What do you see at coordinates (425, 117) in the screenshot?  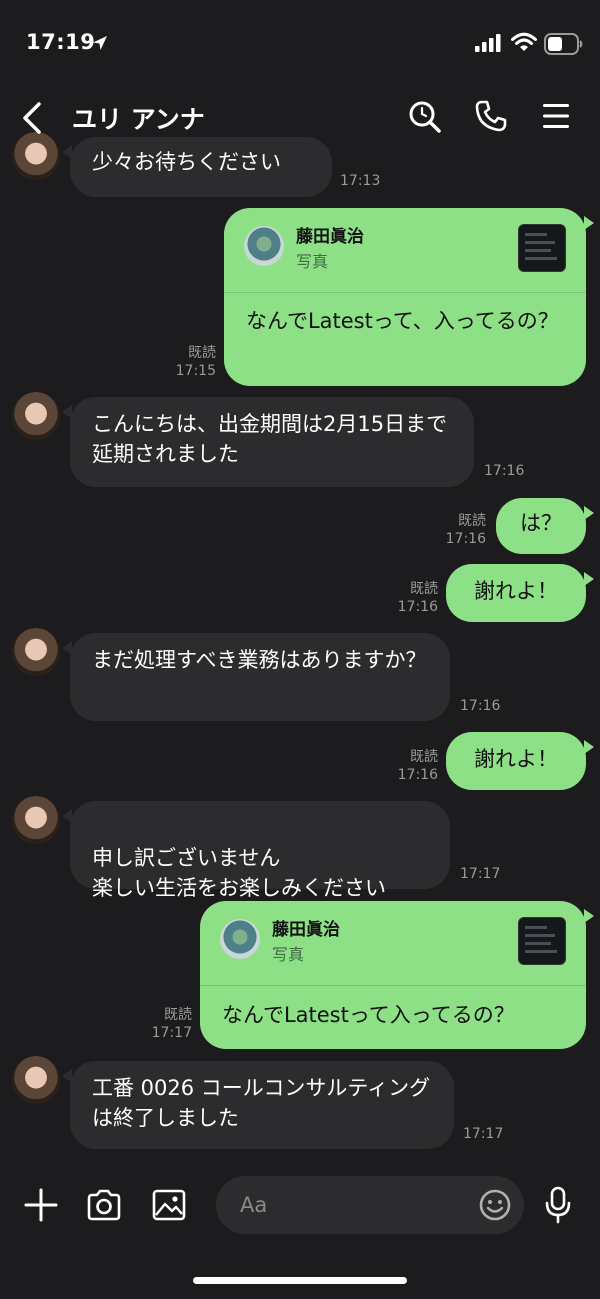 I see `search-icon` at bounding box center [425, 117].